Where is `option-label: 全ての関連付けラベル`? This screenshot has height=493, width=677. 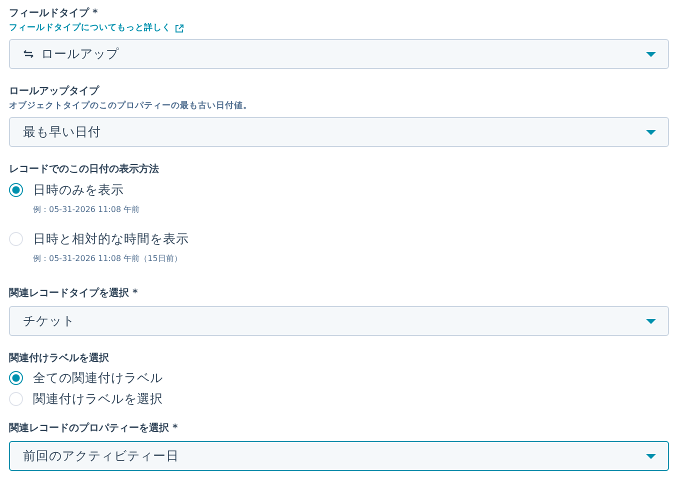 option-label: 全ての関連付けラベル is located at coordinates (98, 378).